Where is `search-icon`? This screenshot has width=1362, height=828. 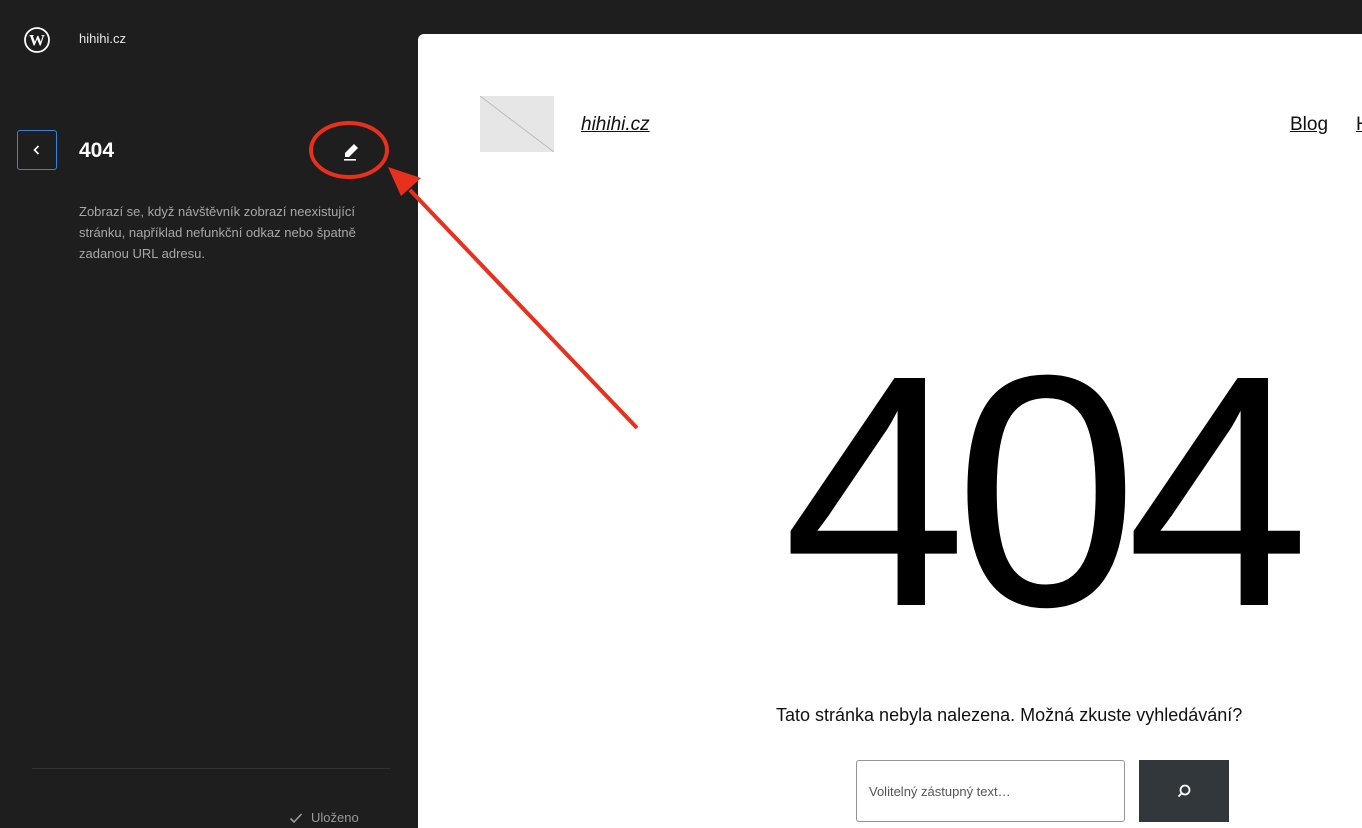
search-icon is located at coordinates (1184, 791).